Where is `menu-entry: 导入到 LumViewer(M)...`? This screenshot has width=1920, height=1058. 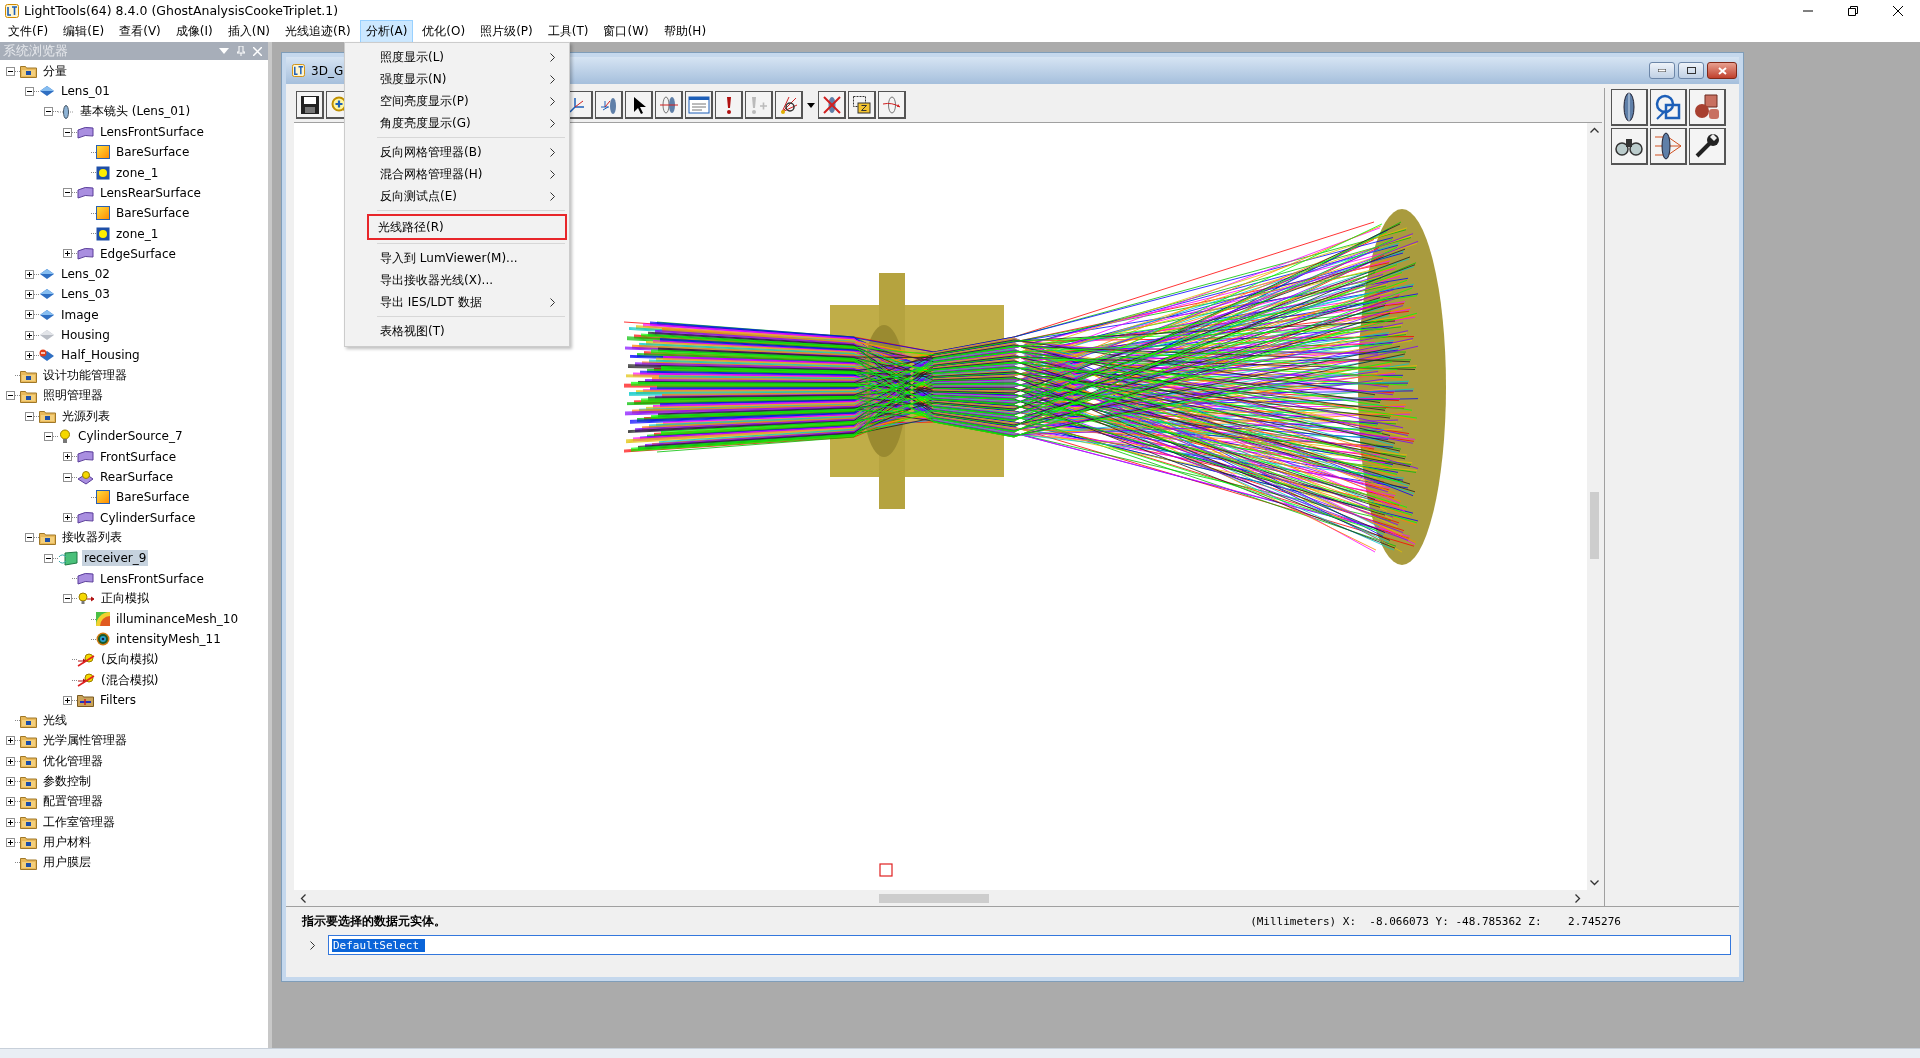 menu-entry: 导入到 LumViewer(M)... is located at coordinates (457, 258).